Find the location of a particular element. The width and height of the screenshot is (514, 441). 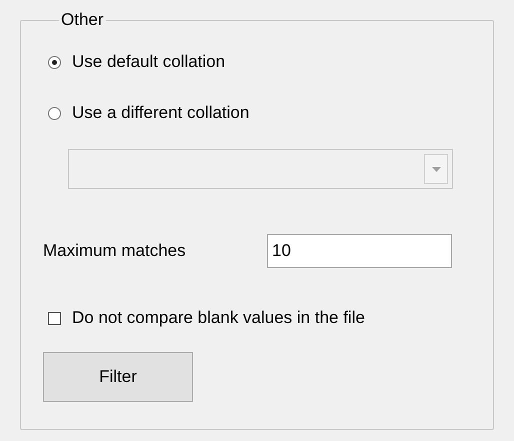

checkbox-label: Do not compare blank values in the file is located at coordinates (218, 318).